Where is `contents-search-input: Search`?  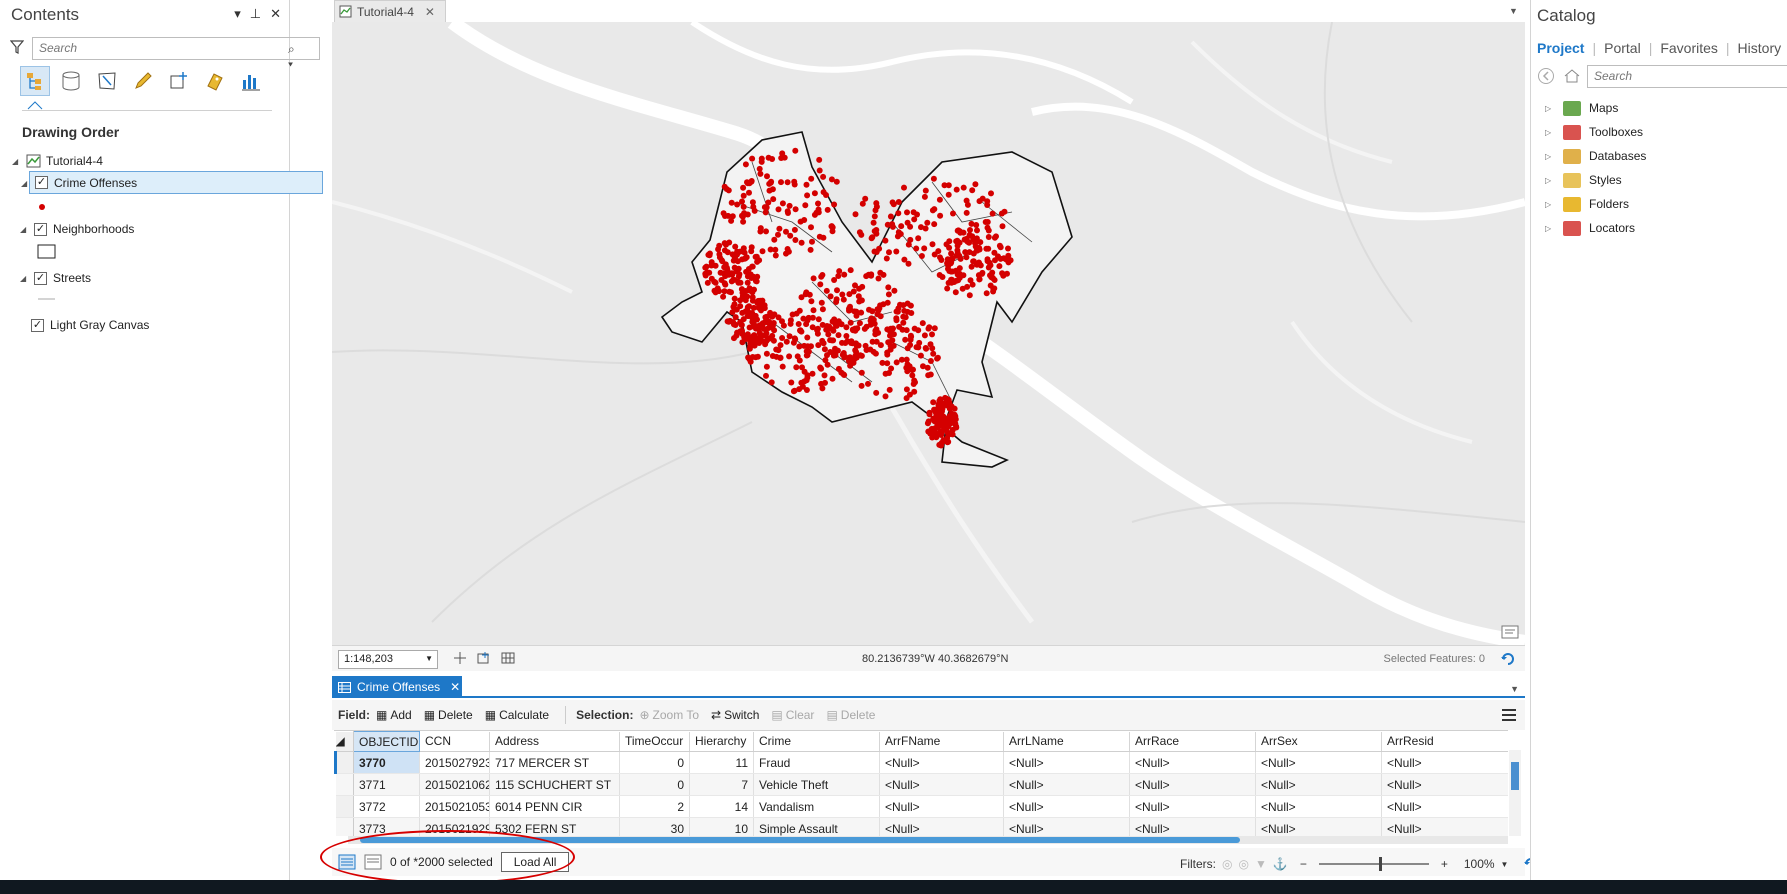 contents-search-input: Search is located at coordinates (176, 48).